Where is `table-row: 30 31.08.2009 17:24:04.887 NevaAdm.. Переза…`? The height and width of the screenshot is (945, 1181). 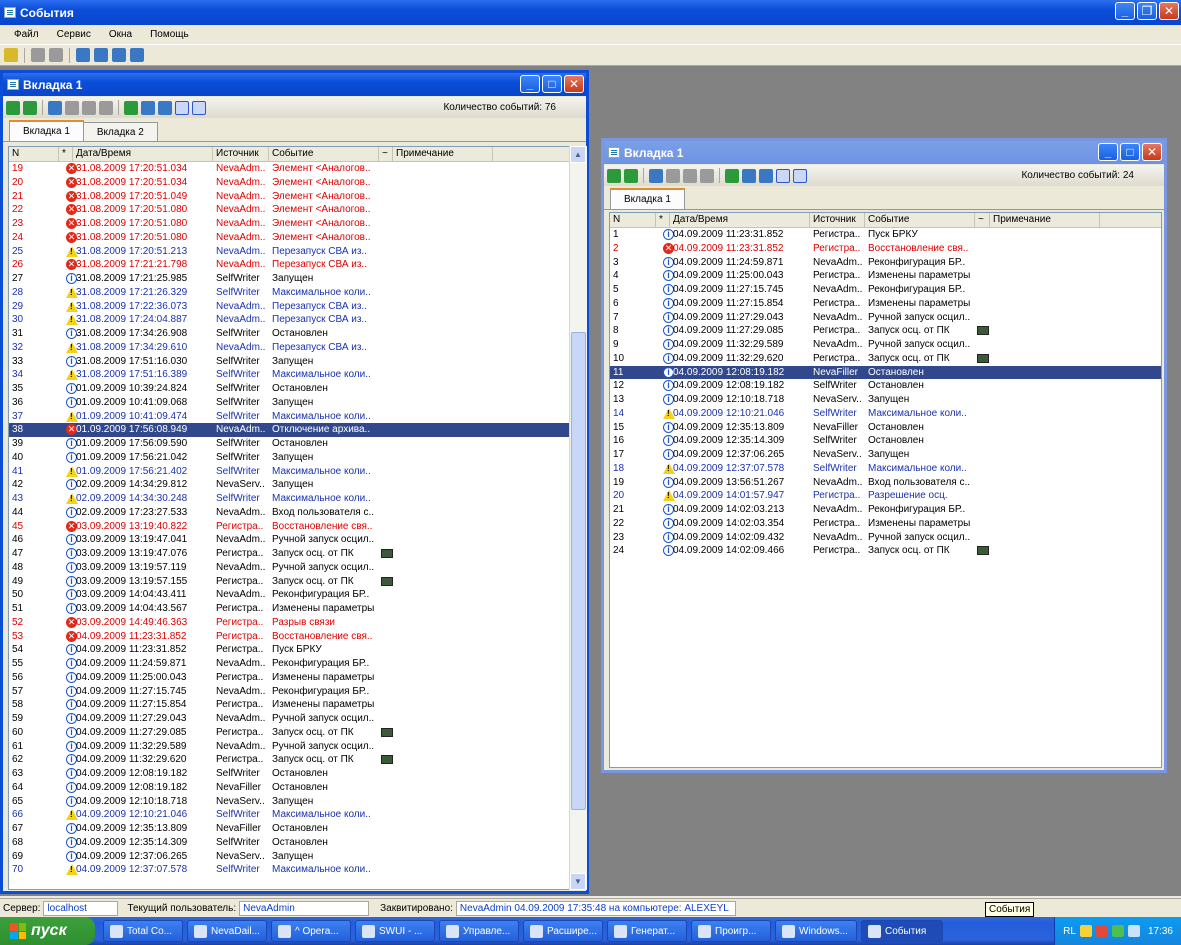 table-row: 30 31.08.2009 17:24:04.887 NevaAdm.. Переза… is located at coordinates (289, 320).